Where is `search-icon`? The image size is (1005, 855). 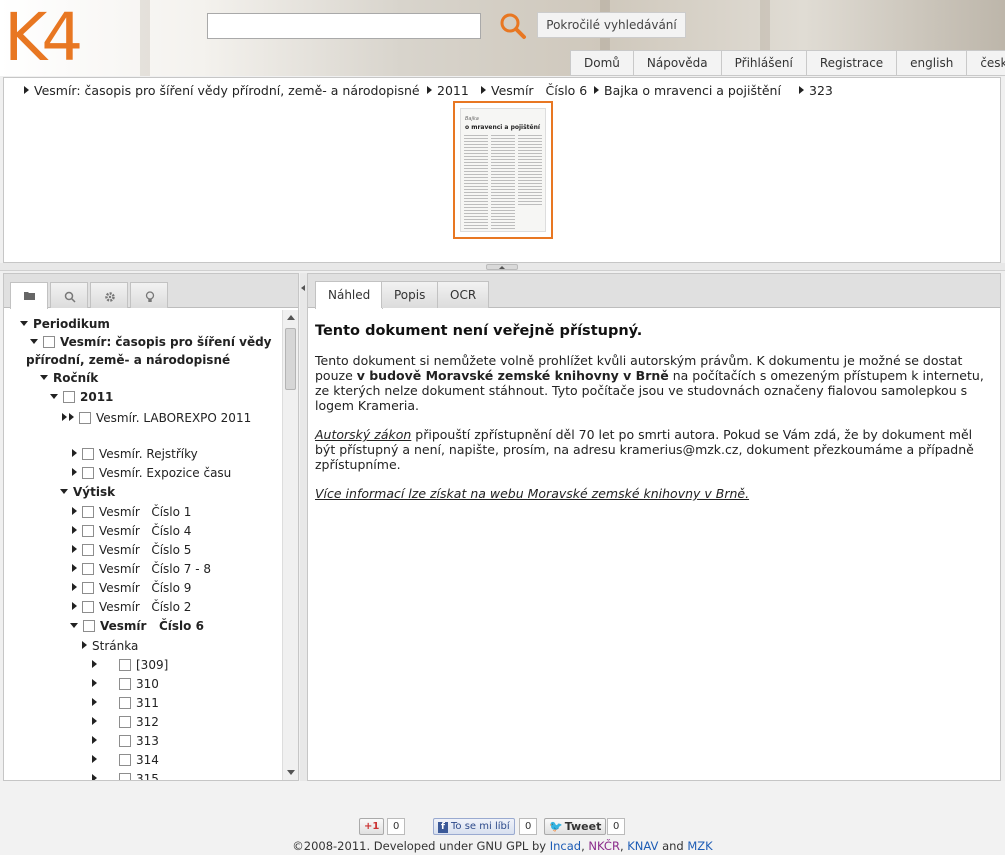
search-icon is located at coordinates (513, 26).